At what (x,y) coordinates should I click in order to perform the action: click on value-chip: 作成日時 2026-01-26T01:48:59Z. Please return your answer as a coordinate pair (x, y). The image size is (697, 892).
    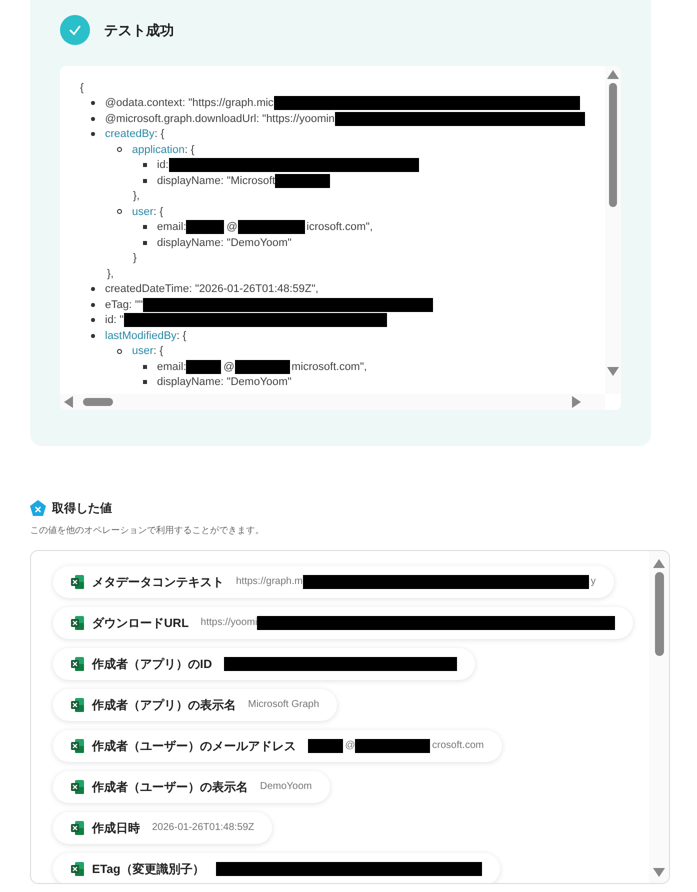
    Looking at the image, I should click on (162, 828).